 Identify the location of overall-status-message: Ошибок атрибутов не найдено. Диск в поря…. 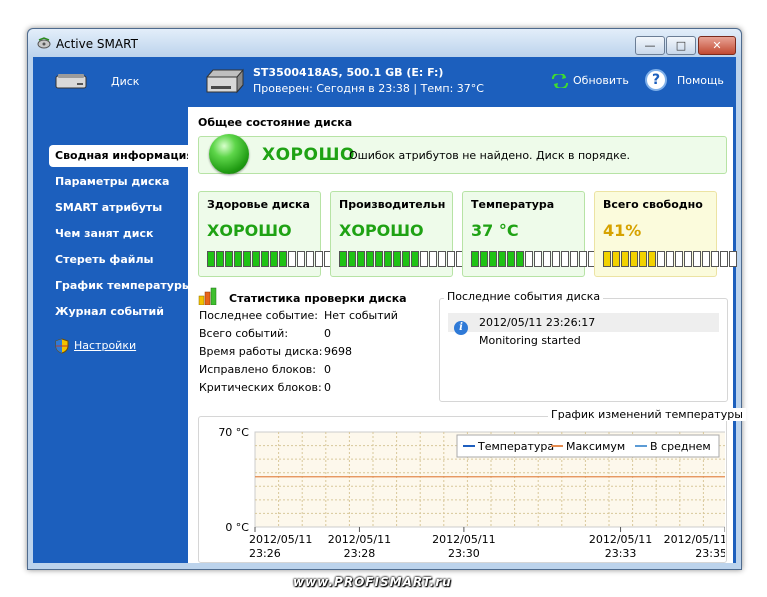
(489, 155).